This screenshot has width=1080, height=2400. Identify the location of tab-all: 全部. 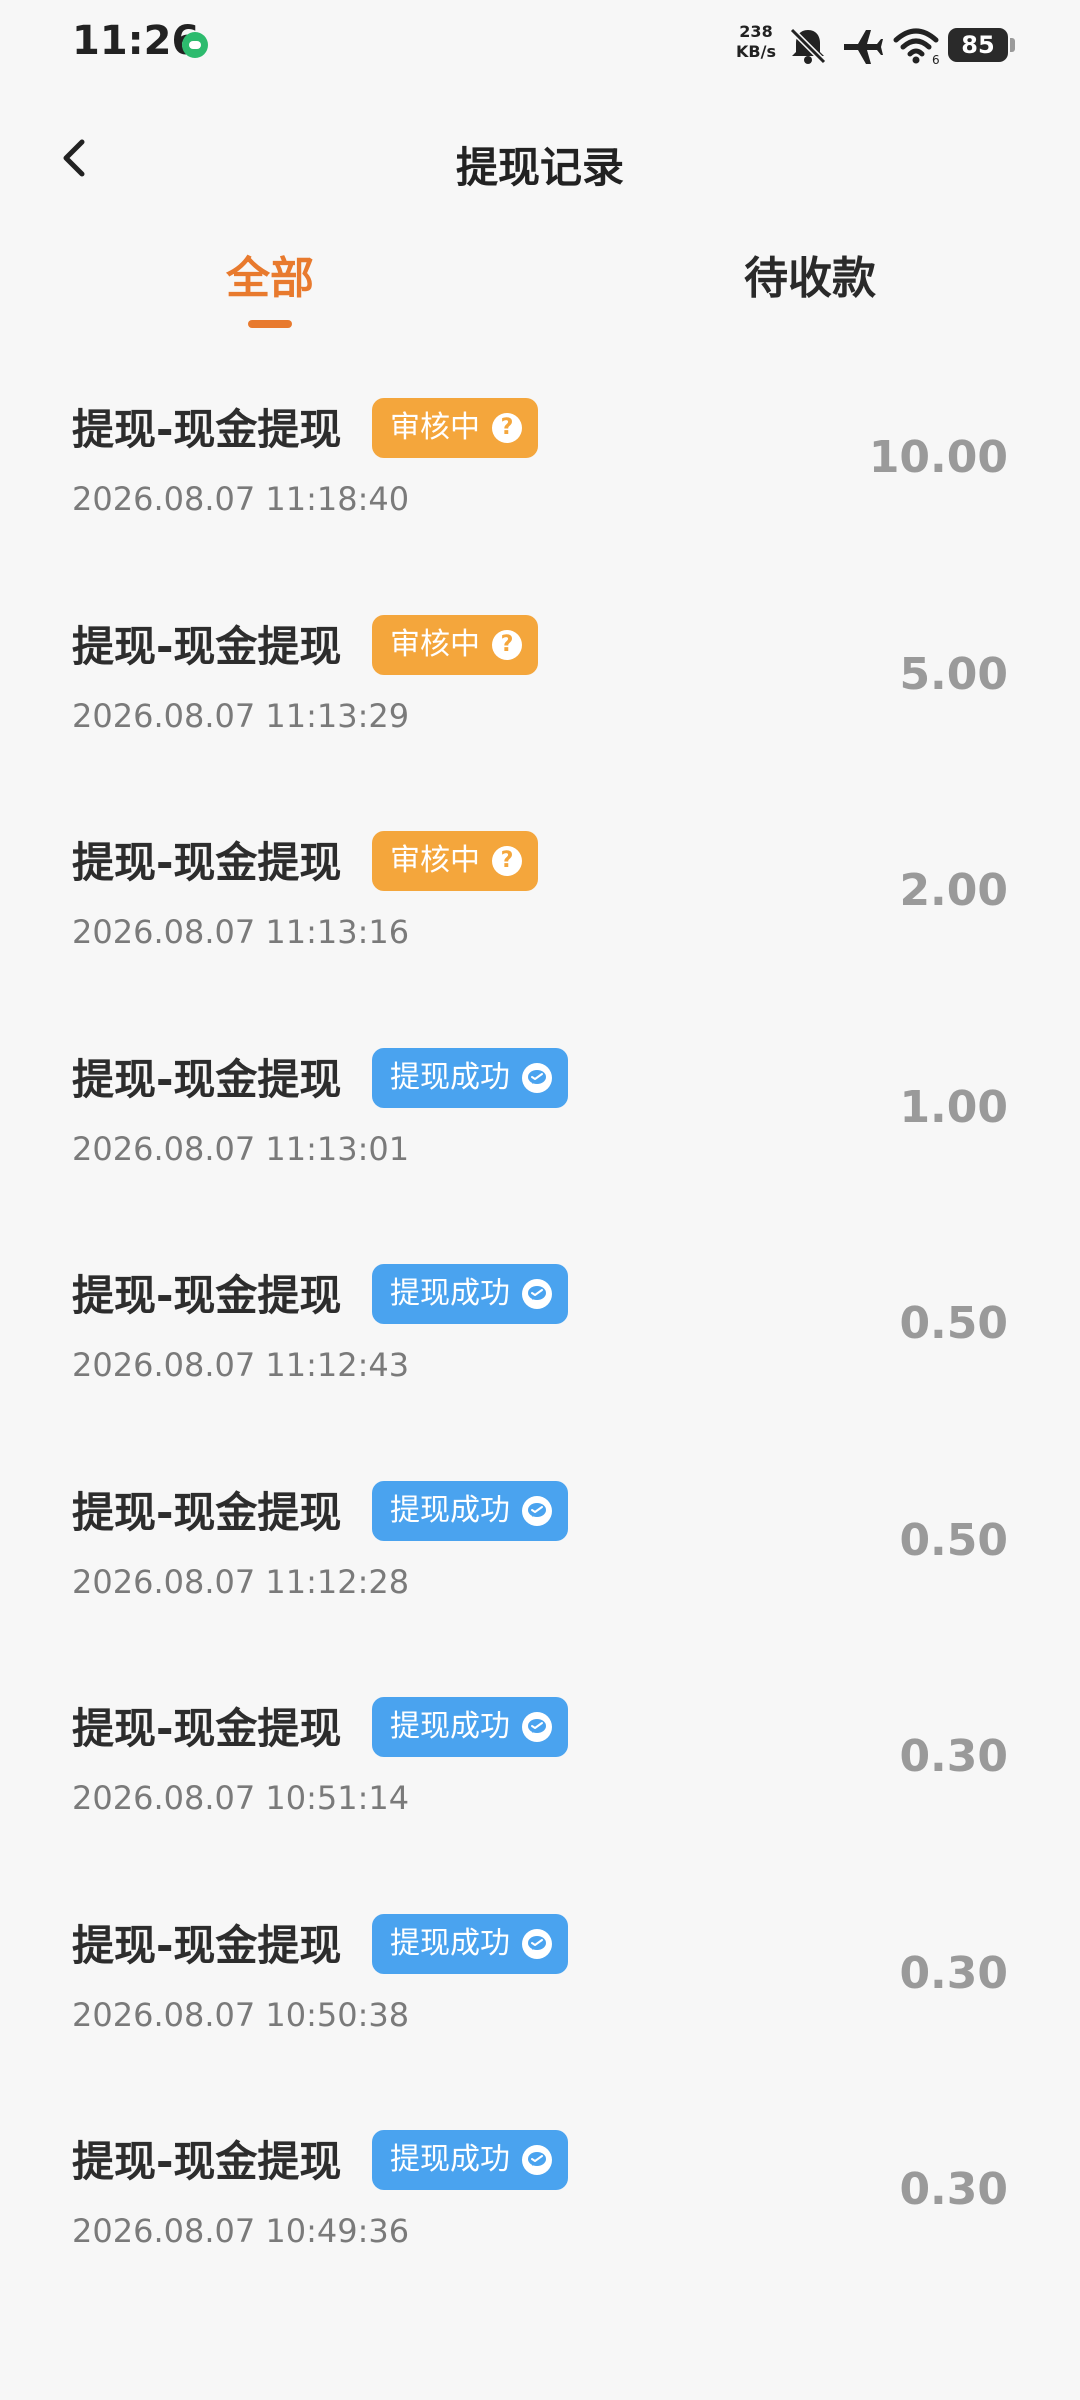
(270, 274).